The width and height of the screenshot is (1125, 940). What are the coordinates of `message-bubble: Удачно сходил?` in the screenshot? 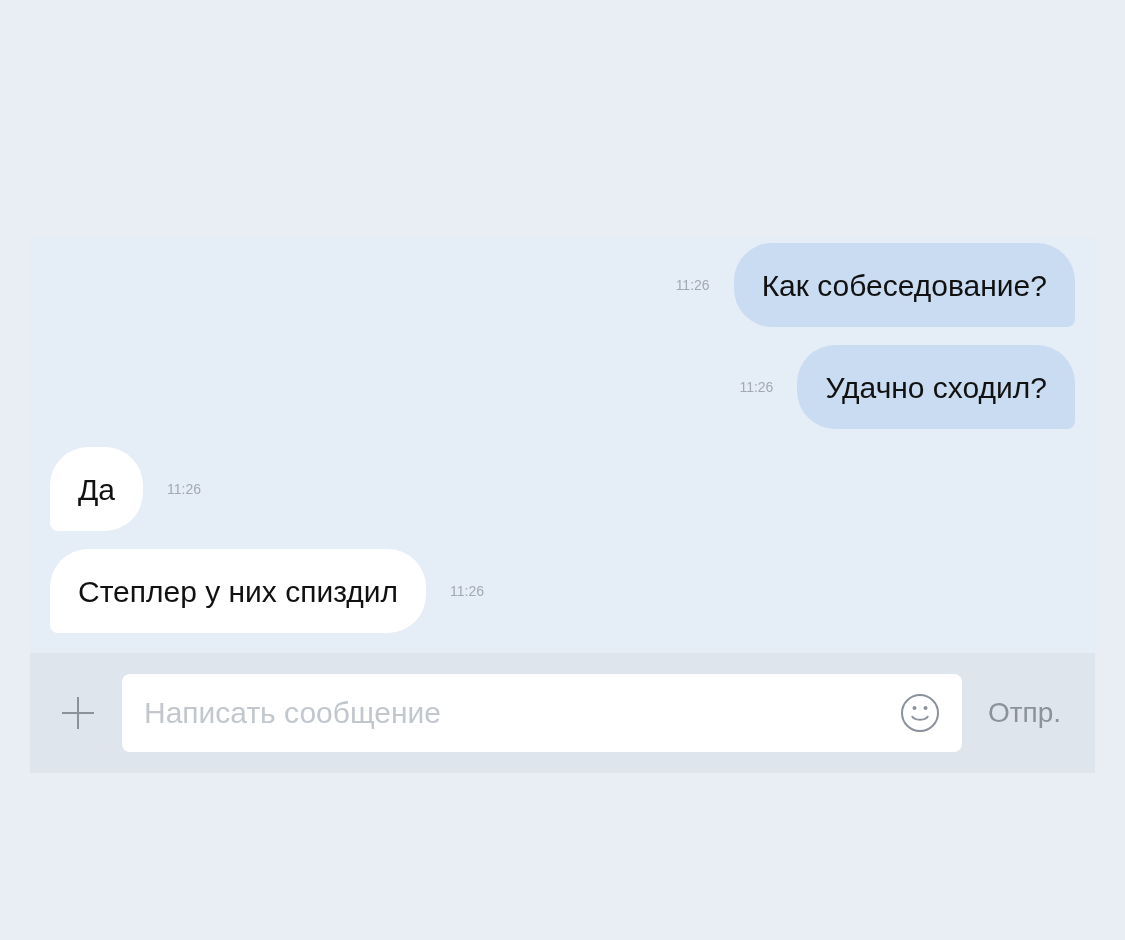 It's located at (936, 387).